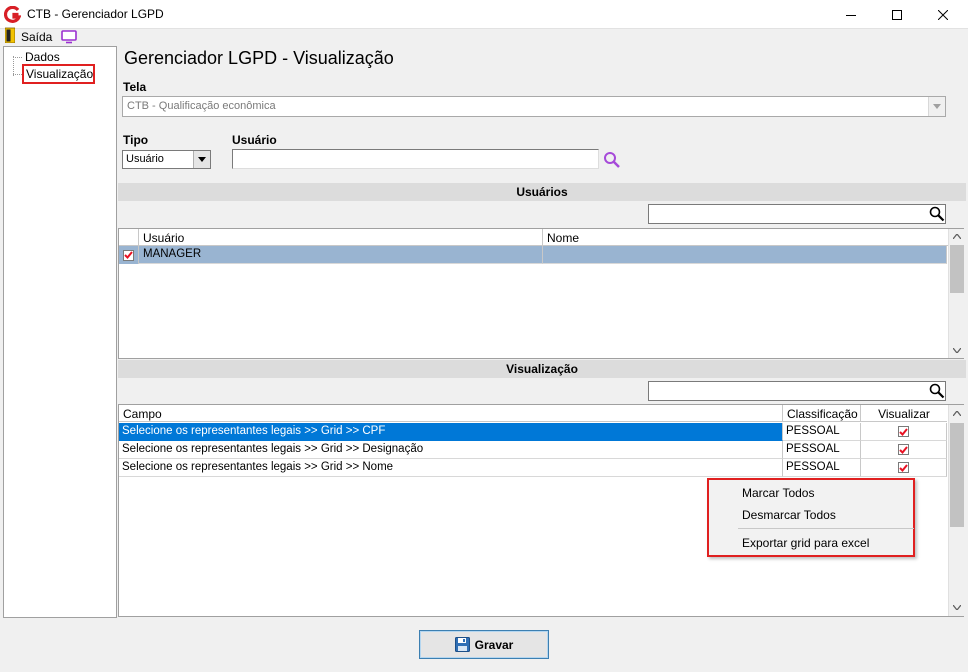  What do you see at coordinates (451, 413) in the screenshot?
I see `grid-header-campo: Campo` at bounding box center [451, 413].